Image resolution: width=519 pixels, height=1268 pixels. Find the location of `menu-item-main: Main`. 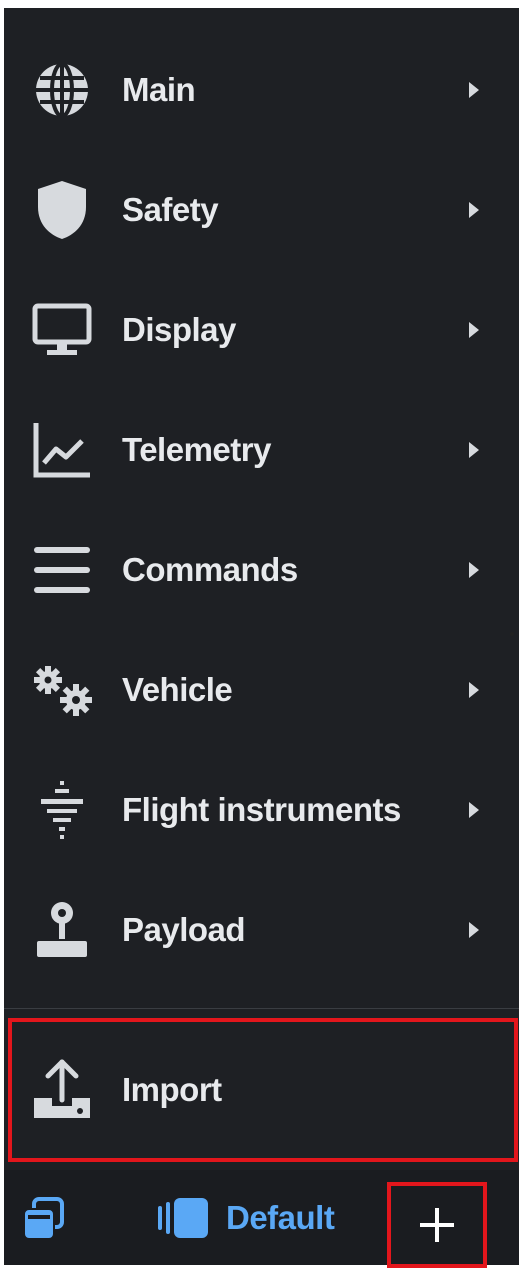

menu-item-main: Main is located at coordinates (261, 90).